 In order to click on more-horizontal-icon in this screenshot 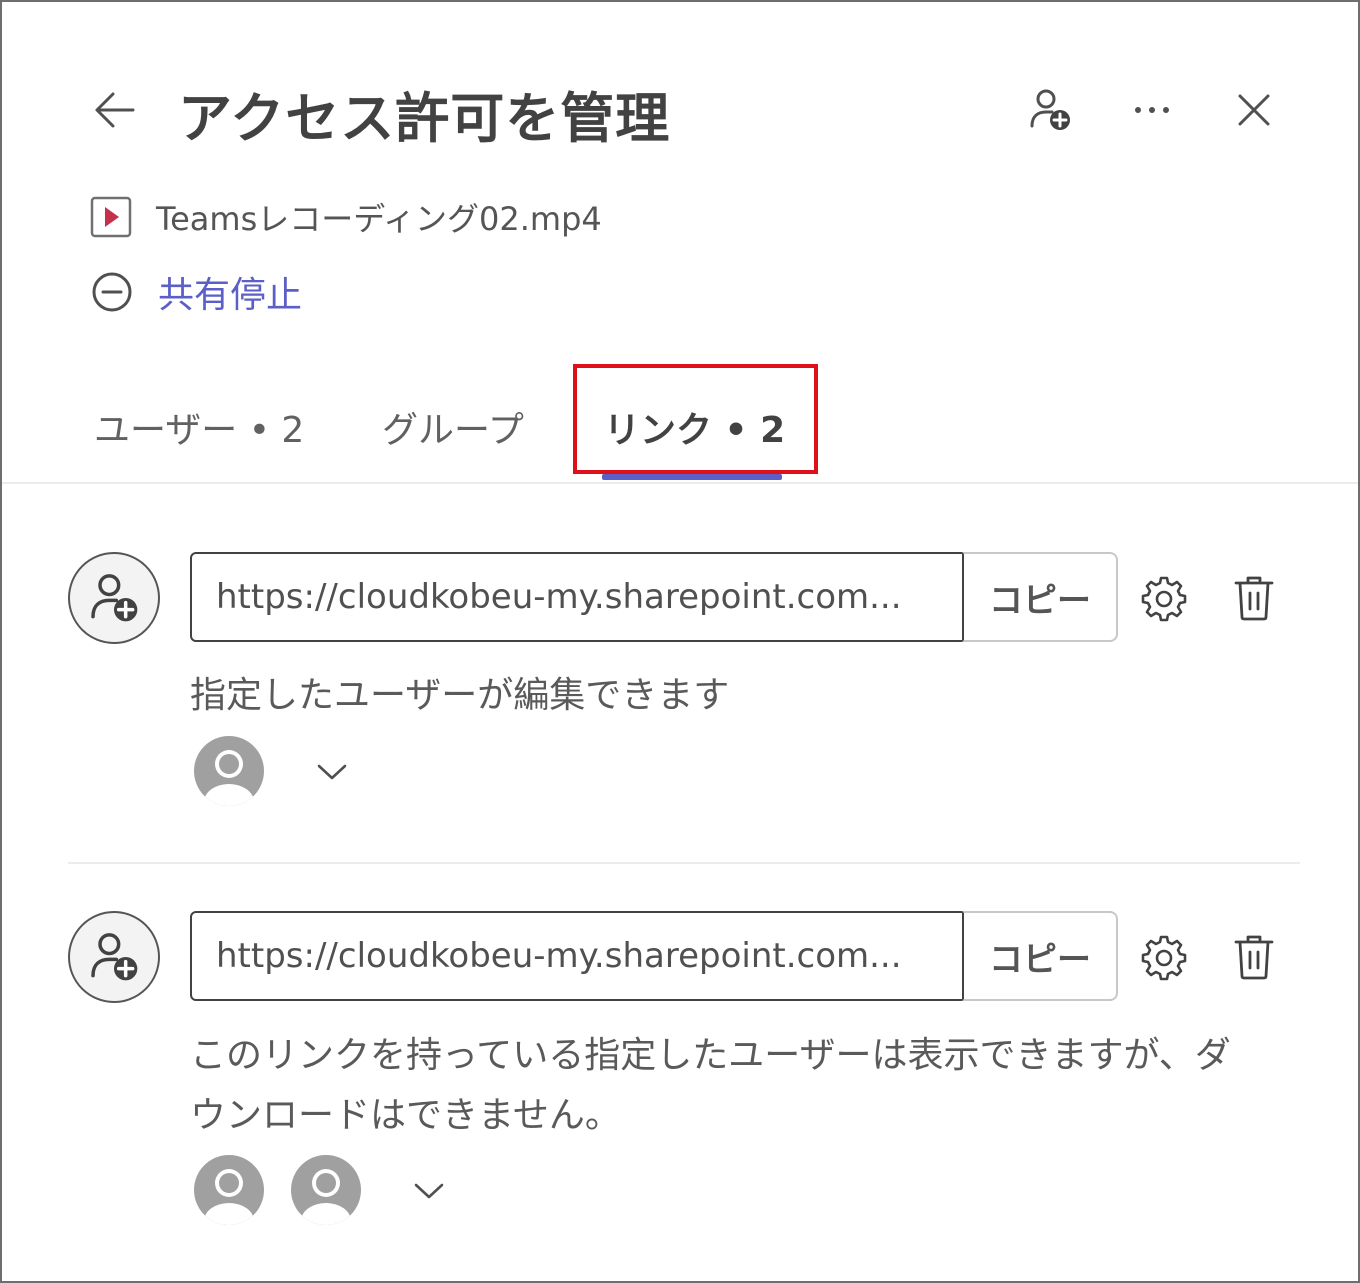, I will do `click(1152, 110)`.